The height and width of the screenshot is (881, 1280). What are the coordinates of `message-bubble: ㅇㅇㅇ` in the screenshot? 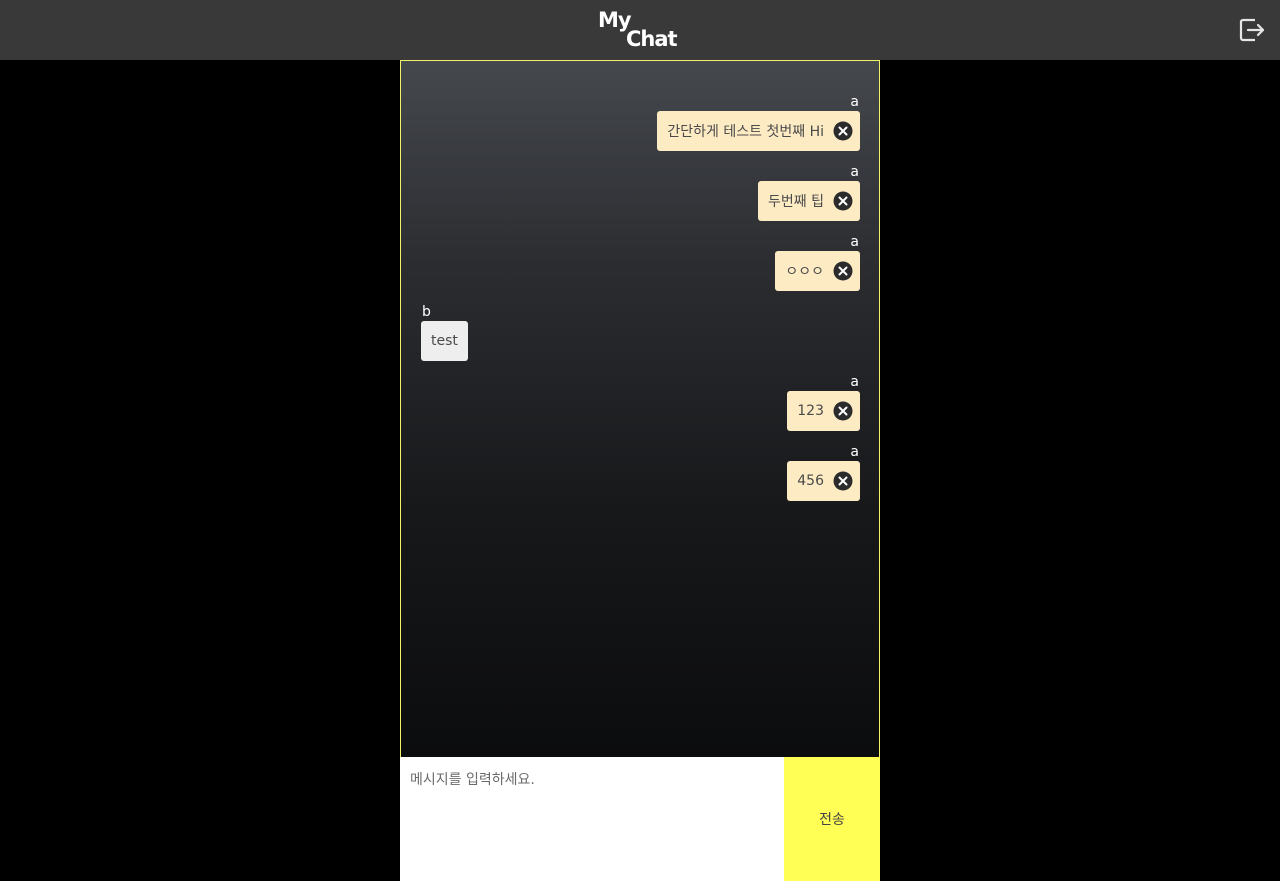 It's located at (817, 271).